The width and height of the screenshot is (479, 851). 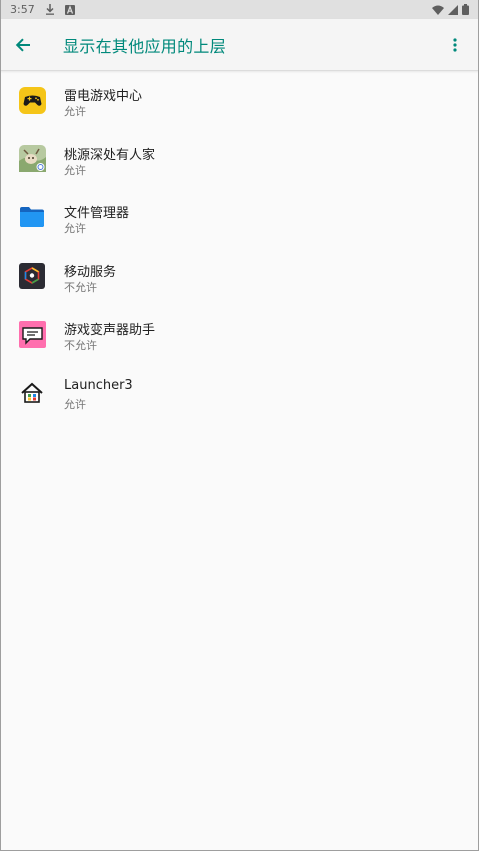 I want to click on app-name: 移动服务, so click(x=90, y=272).